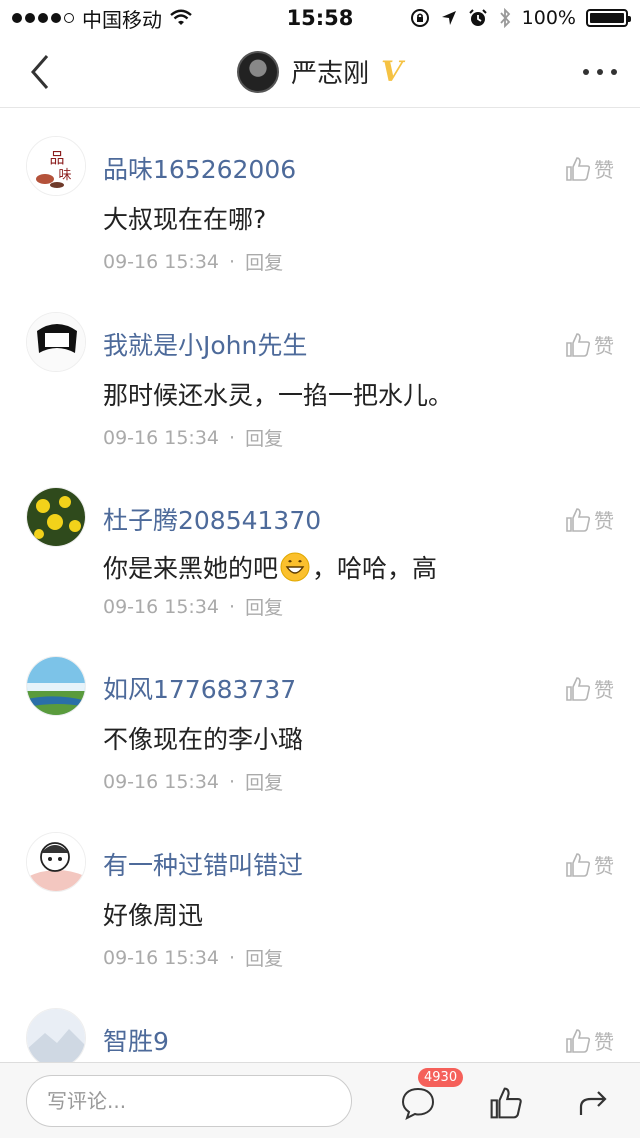  What do you see at coordinates (448, 18) in the screenshot?
I see `location-icon` at bounding box center [448, 18].